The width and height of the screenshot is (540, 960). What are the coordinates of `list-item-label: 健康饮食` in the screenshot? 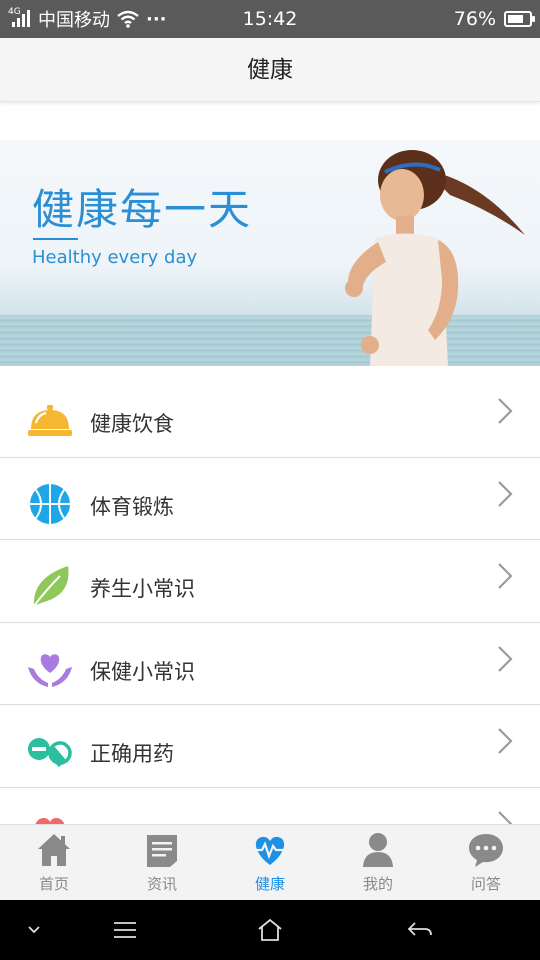 It's located at (132, 424).